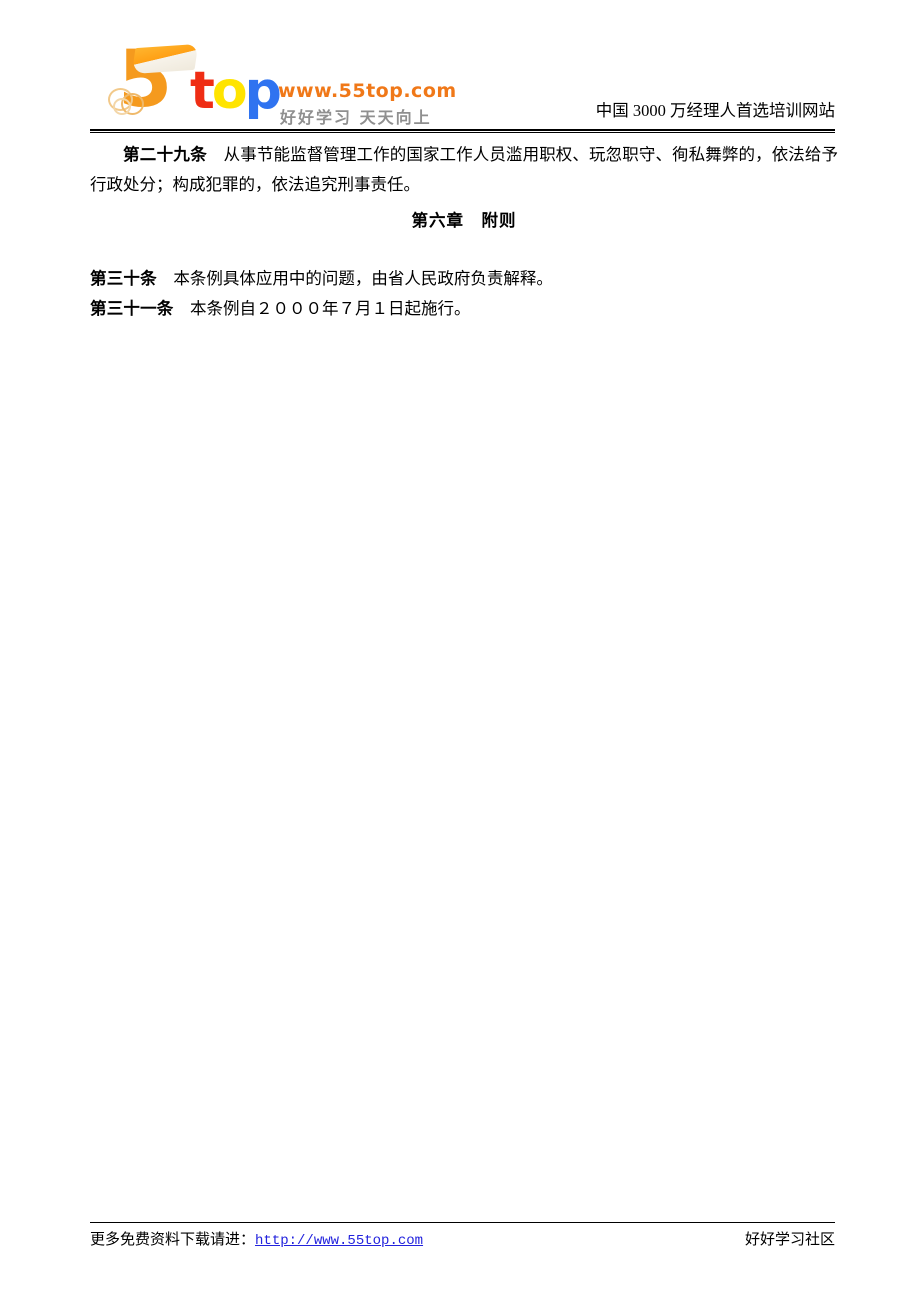 This screenshot has width=920, height=1302. Describe the element at coordinates (263, 91) in the screenshot. I see `logo-letter-p: p` at that location.